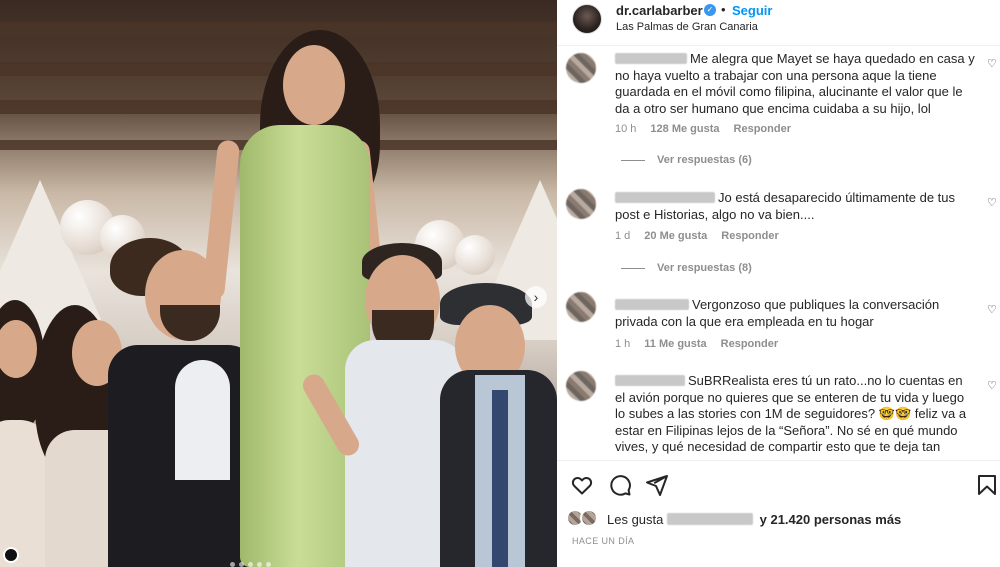 The image size is (1000, 567). What do you see at coordinates (620, 485) in the screenshot?
I see `comment-icon` at bounding box center [620, 485].